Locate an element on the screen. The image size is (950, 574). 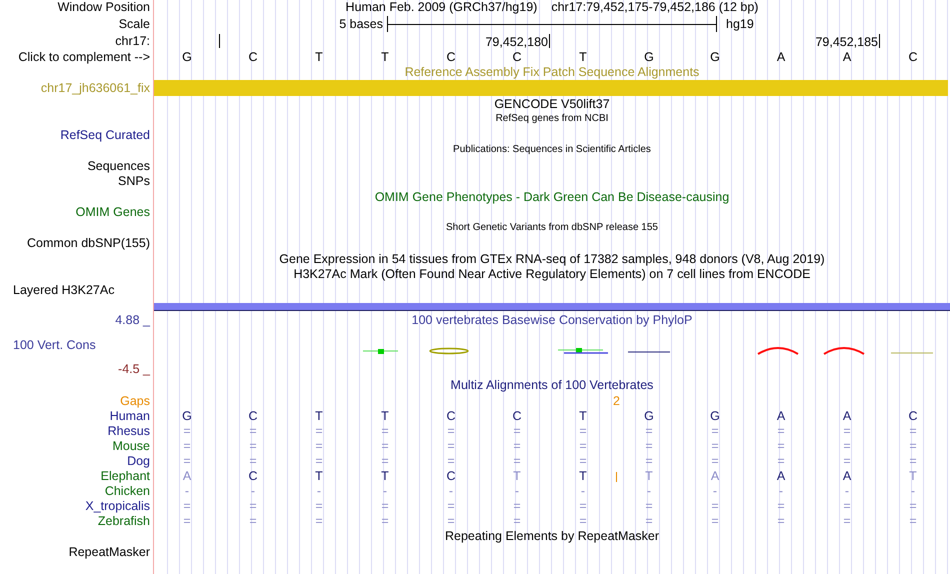
species-name: Human is located at coordinates (130, 416).